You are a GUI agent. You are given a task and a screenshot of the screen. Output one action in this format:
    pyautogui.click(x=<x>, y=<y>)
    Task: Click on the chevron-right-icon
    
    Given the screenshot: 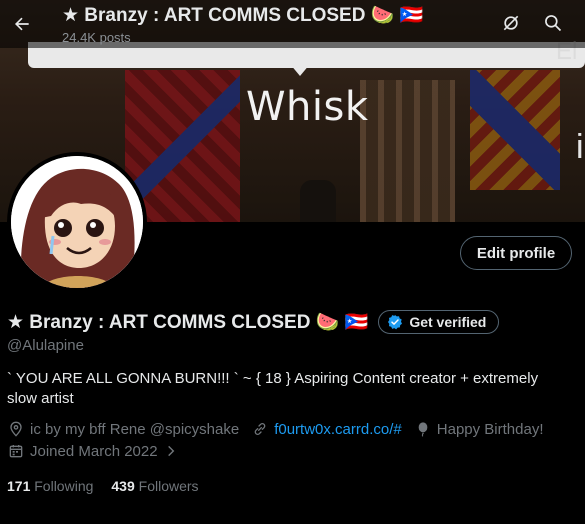 What is the action you would take?
    pyautogui.click(x=171, y=451)
    